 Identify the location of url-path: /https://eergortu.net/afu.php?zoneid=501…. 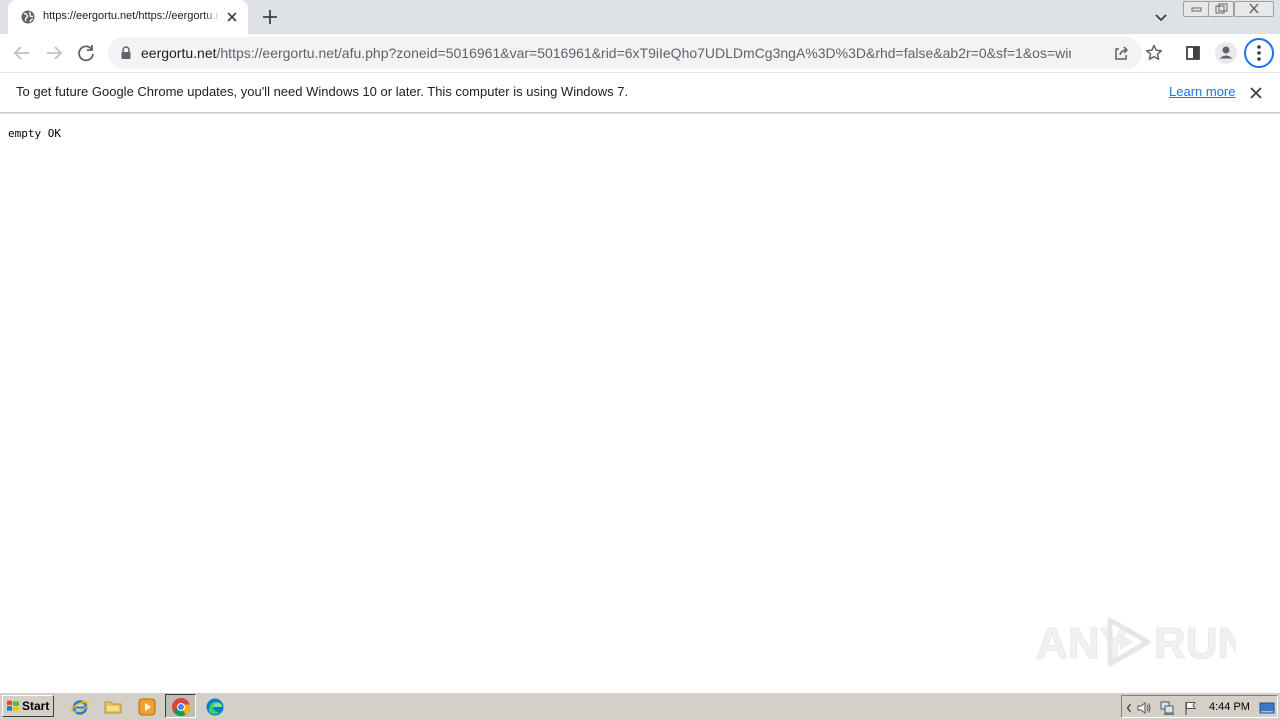
(644, 53).